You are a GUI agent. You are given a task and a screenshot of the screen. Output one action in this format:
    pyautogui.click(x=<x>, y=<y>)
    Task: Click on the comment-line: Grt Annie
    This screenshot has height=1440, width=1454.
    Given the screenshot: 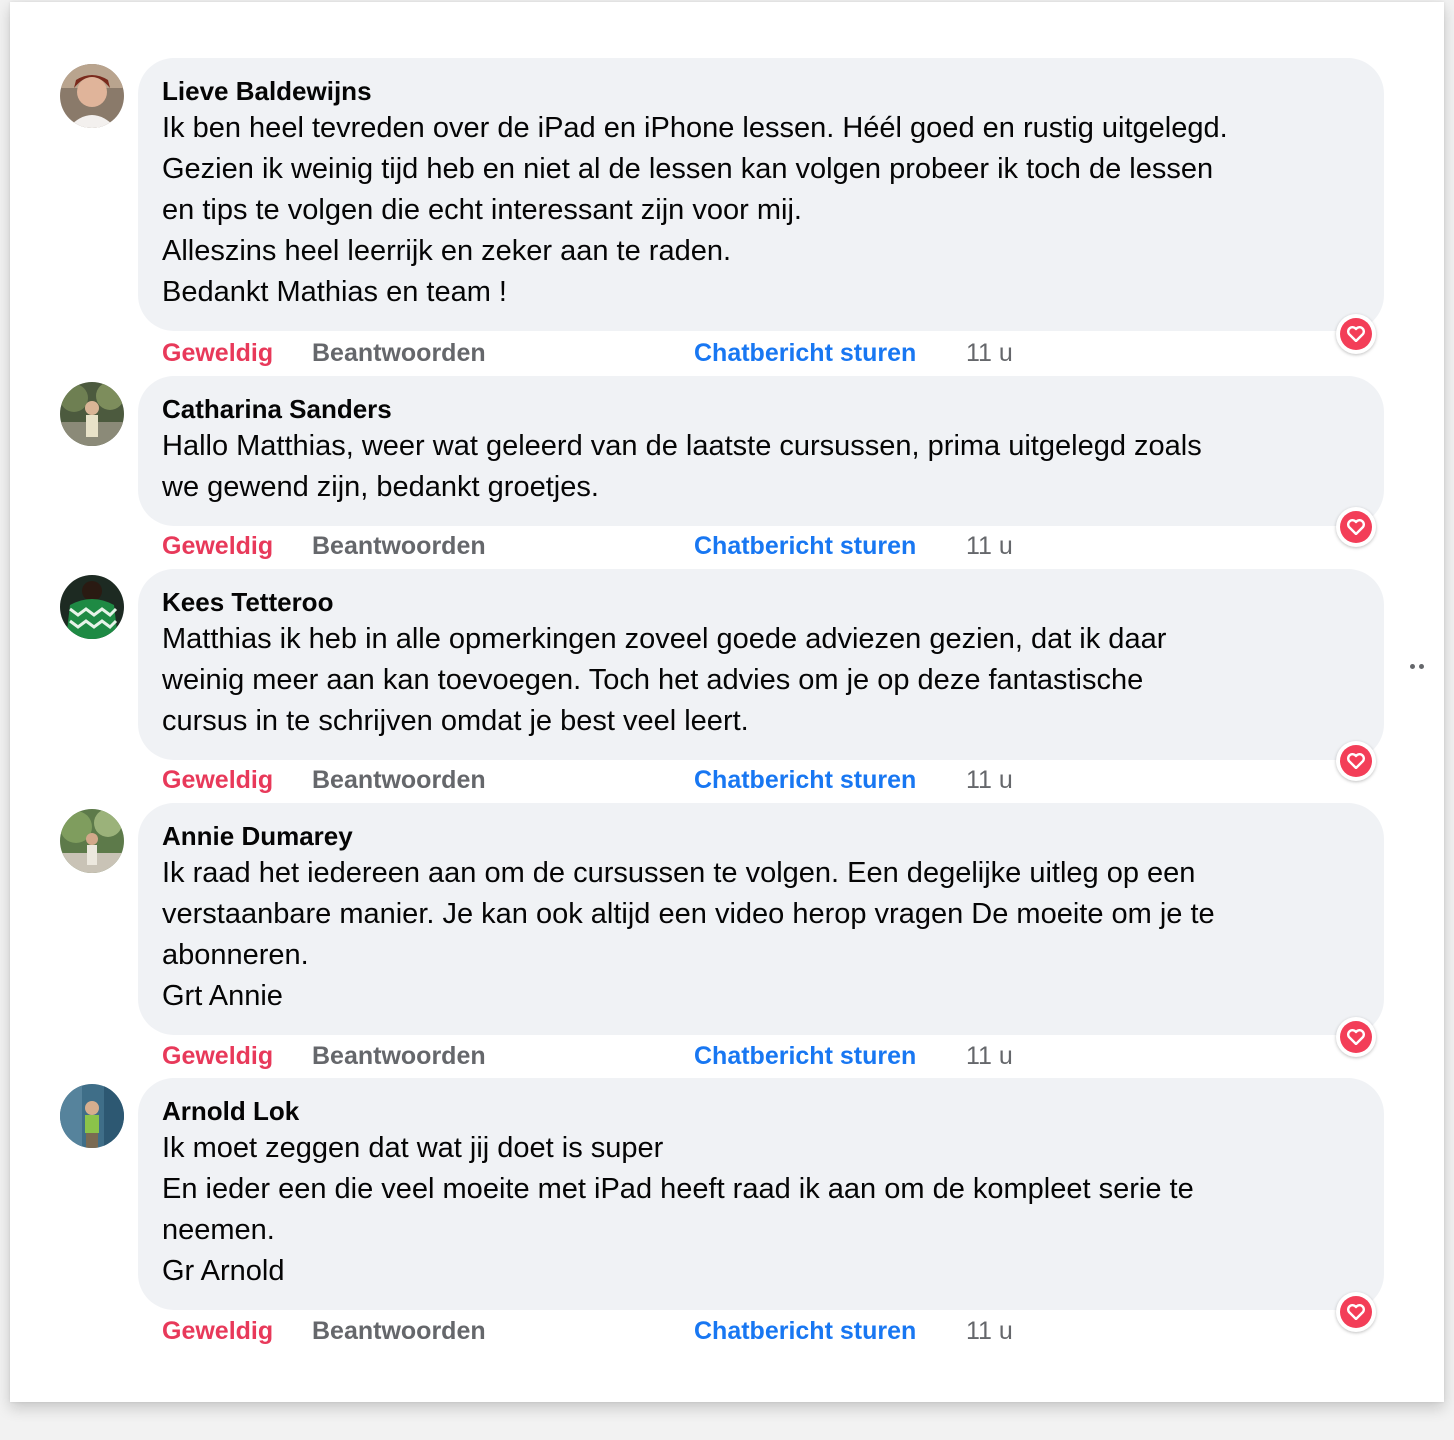 What is the action you would take?
    pyautogui.click(x=222, y=996)
    